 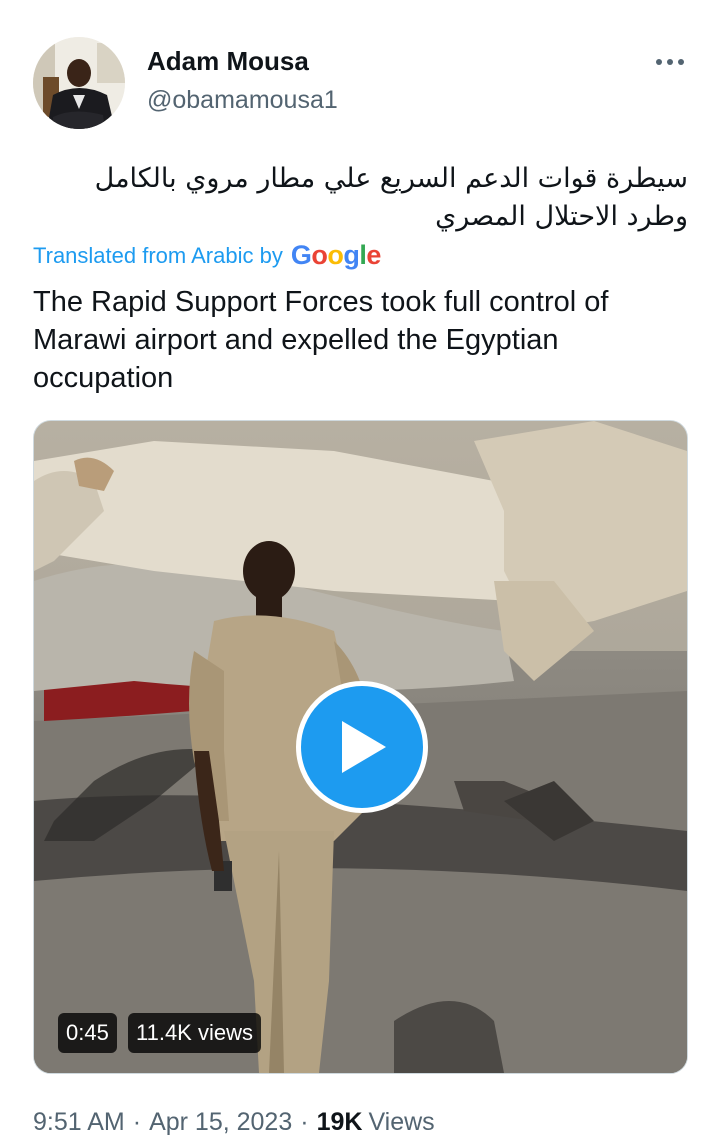 What do you see at coordinates (301, 255) in the screenshot?
I see `google-logo-letter: G` at bounding box center [301, 255].